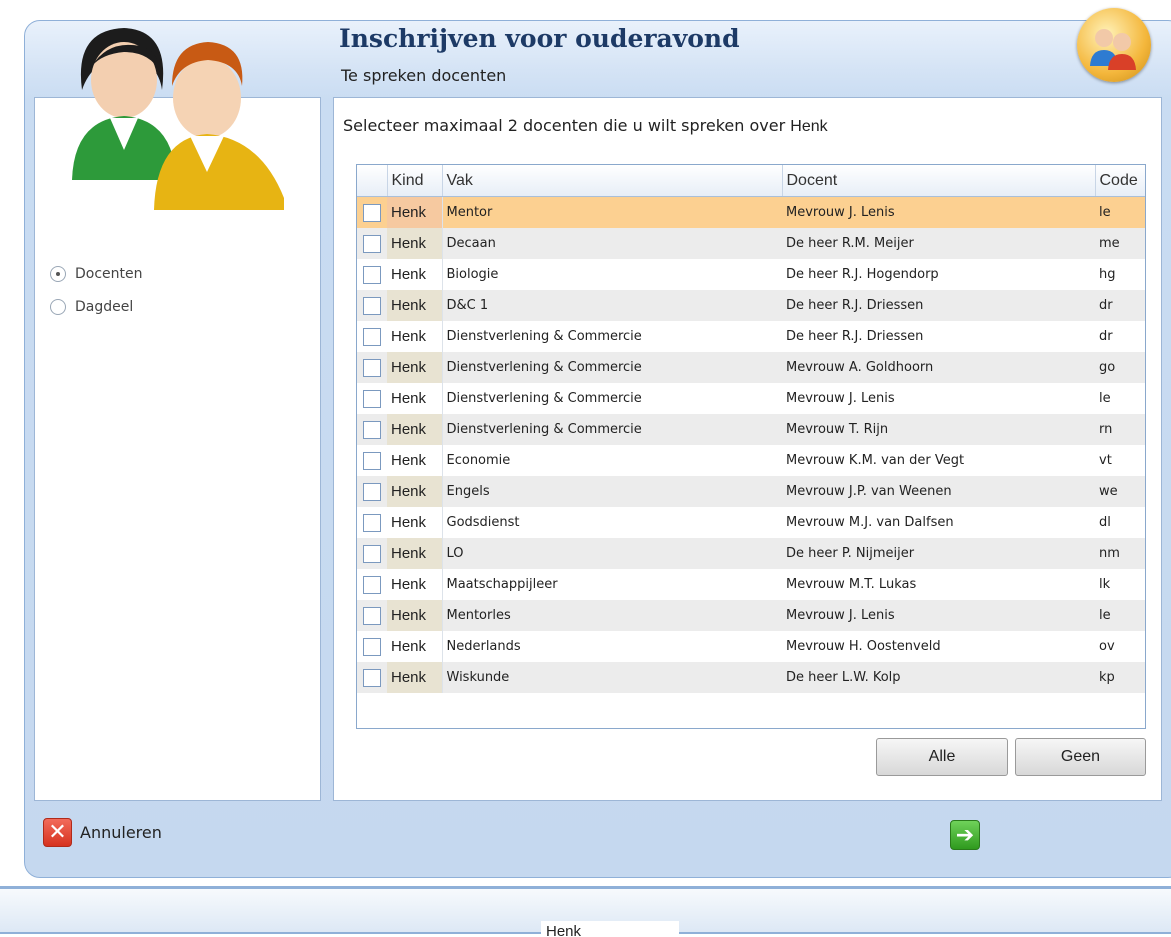  What do you see at coordinates (938, 677) in the screenshot?
I see `cell-docent: De heer L.W. Kolp` at bounding box center [938, 677].